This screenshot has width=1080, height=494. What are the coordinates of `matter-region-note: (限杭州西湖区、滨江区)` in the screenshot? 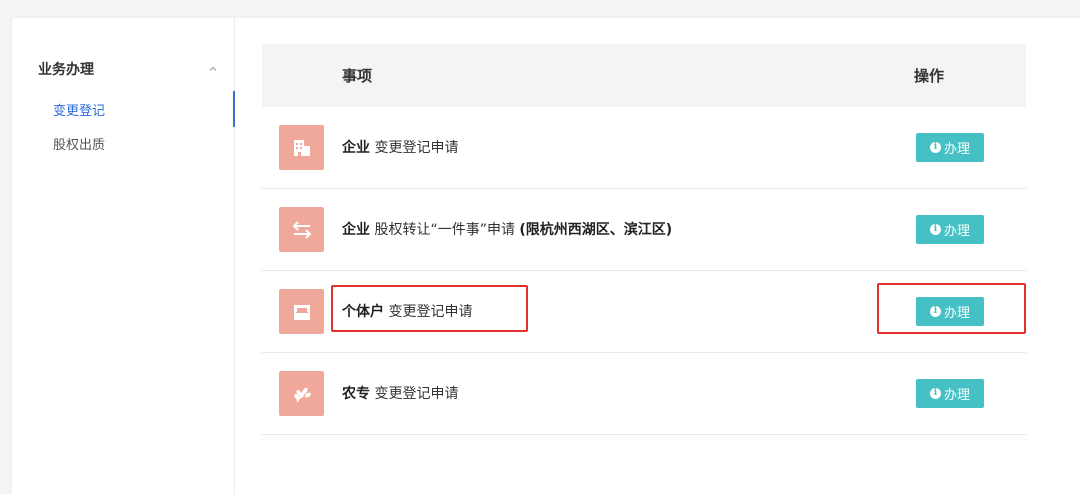 It's located at (596, 230).